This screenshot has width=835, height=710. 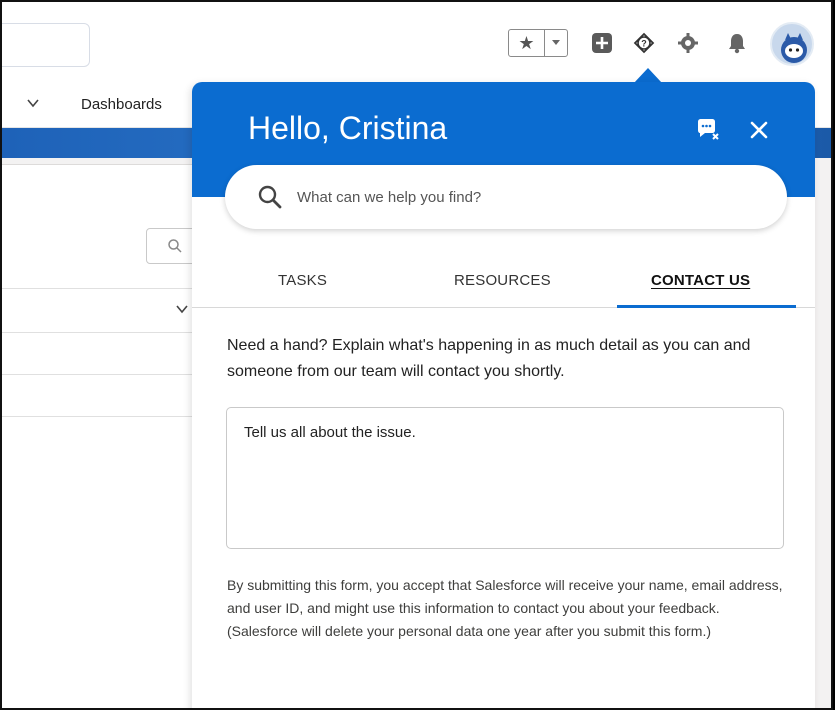 What do you see at coordinates (416, 42) in the screenshot?
I see `global-header: ★ ?` at bounding box center [416, 42].